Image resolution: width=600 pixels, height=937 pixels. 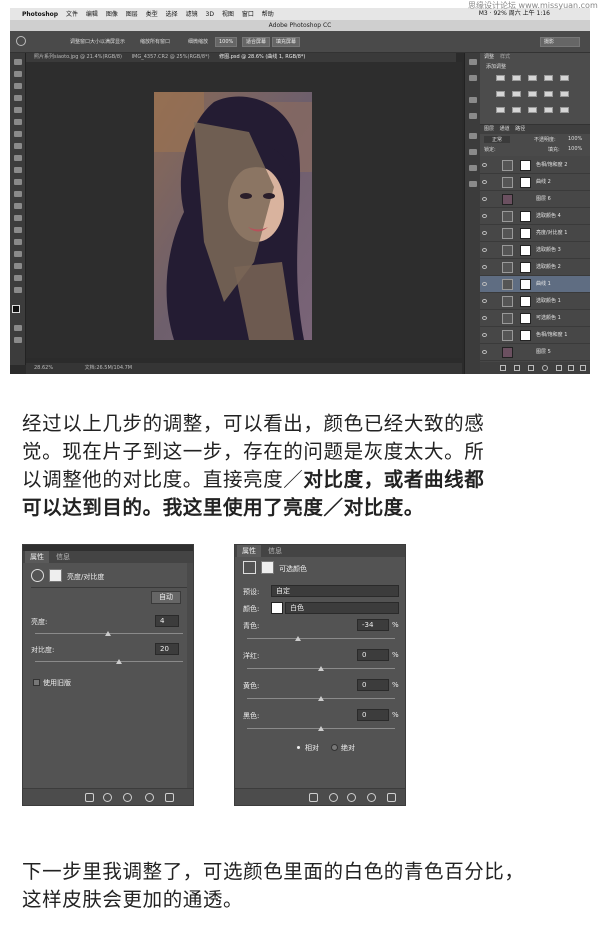 I want to click on menu-type: 类型, so click(x=152, y=14).